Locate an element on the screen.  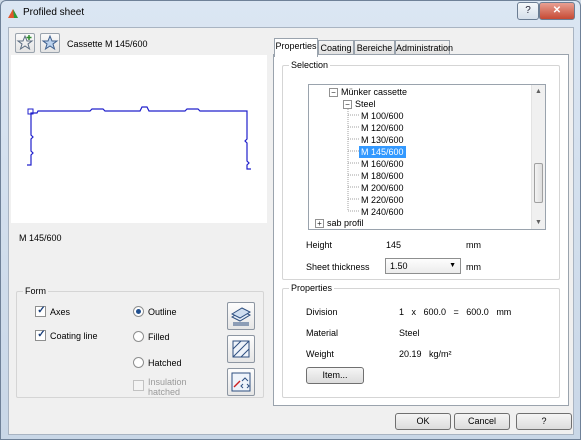
profile-drawing is located at coordinates (139, 138).